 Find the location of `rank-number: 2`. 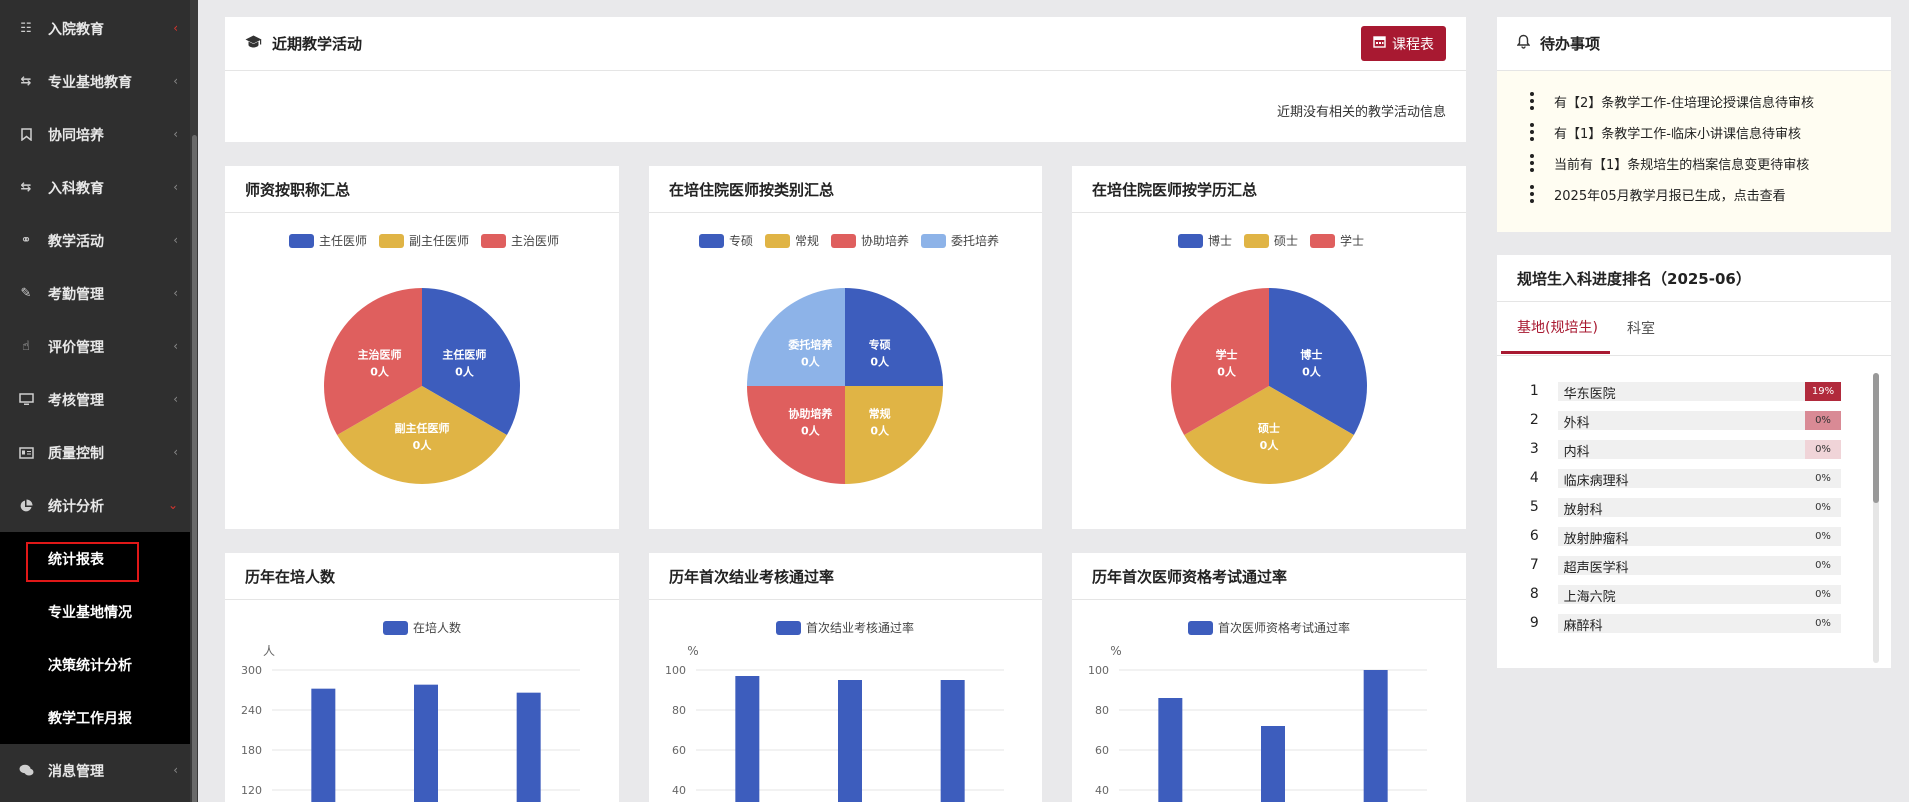

rank-number: 2 is located at coordinates (1534, 420).